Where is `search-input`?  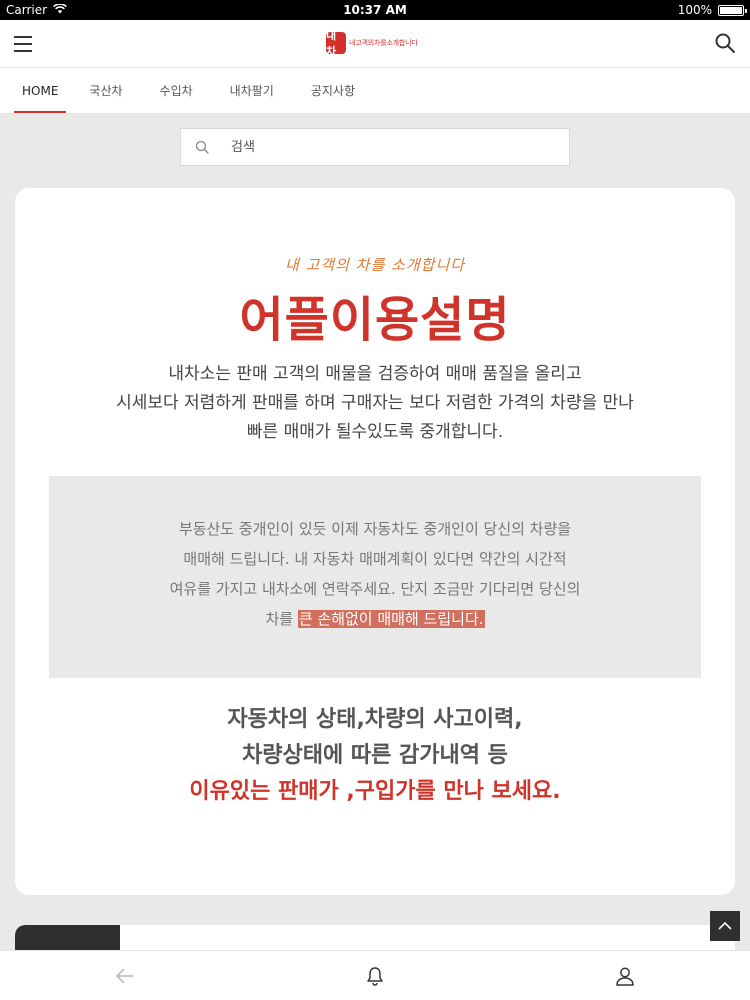
search-input is located at coordinates (381, 147).